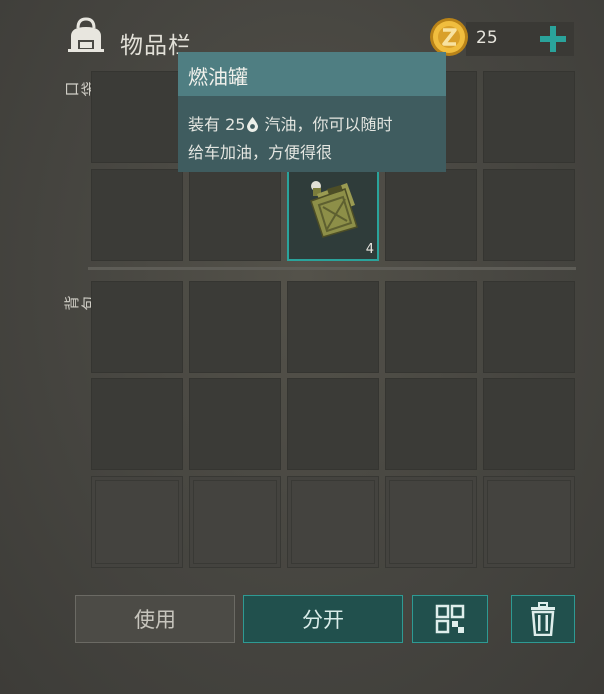 This screenshot has width=604, height=694. What do you see at coordinates (369, 249) in the screenshot?
I see `item-count: 4` at bounding box center [369, 249].